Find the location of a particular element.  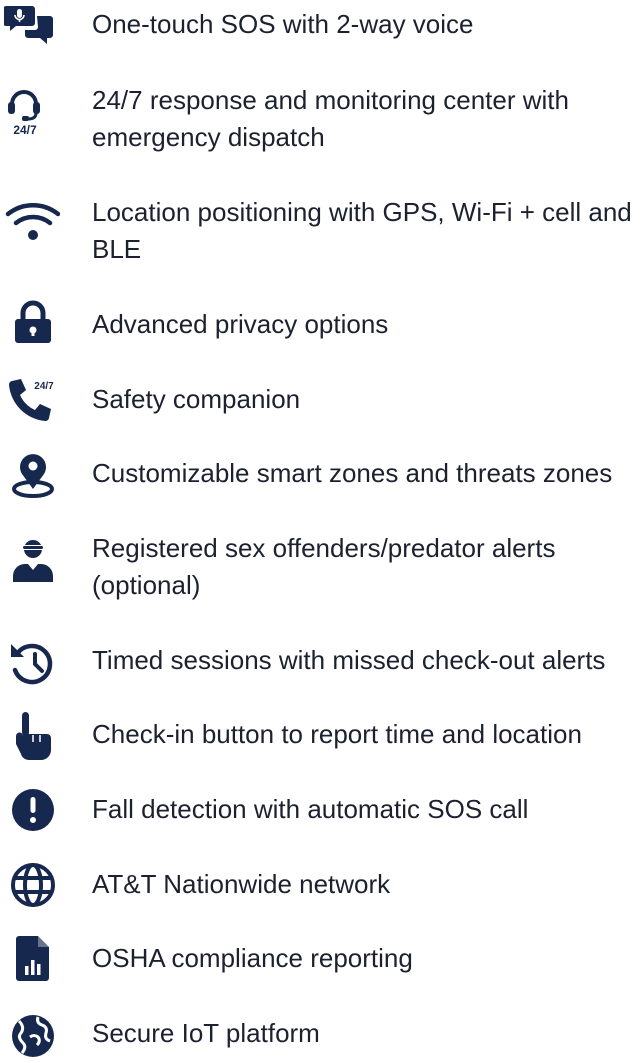

history-clock-icon is located at coordinates (32, 662).